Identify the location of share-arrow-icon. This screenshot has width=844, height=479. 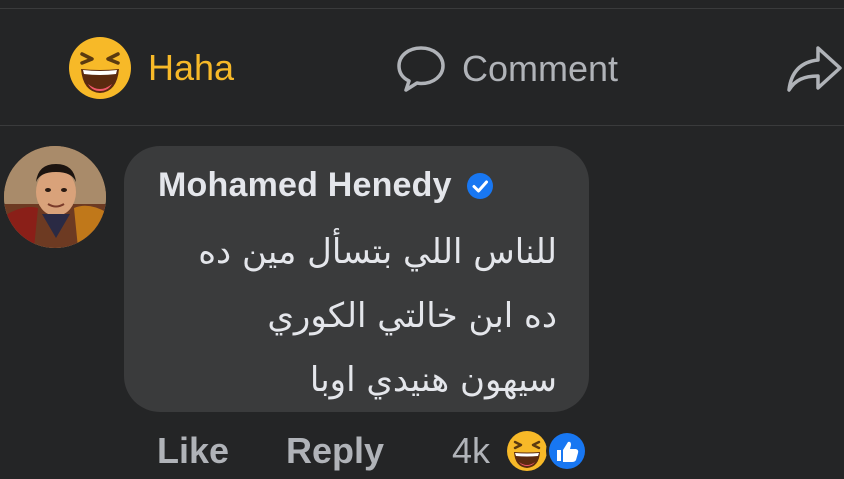
(814, 69).